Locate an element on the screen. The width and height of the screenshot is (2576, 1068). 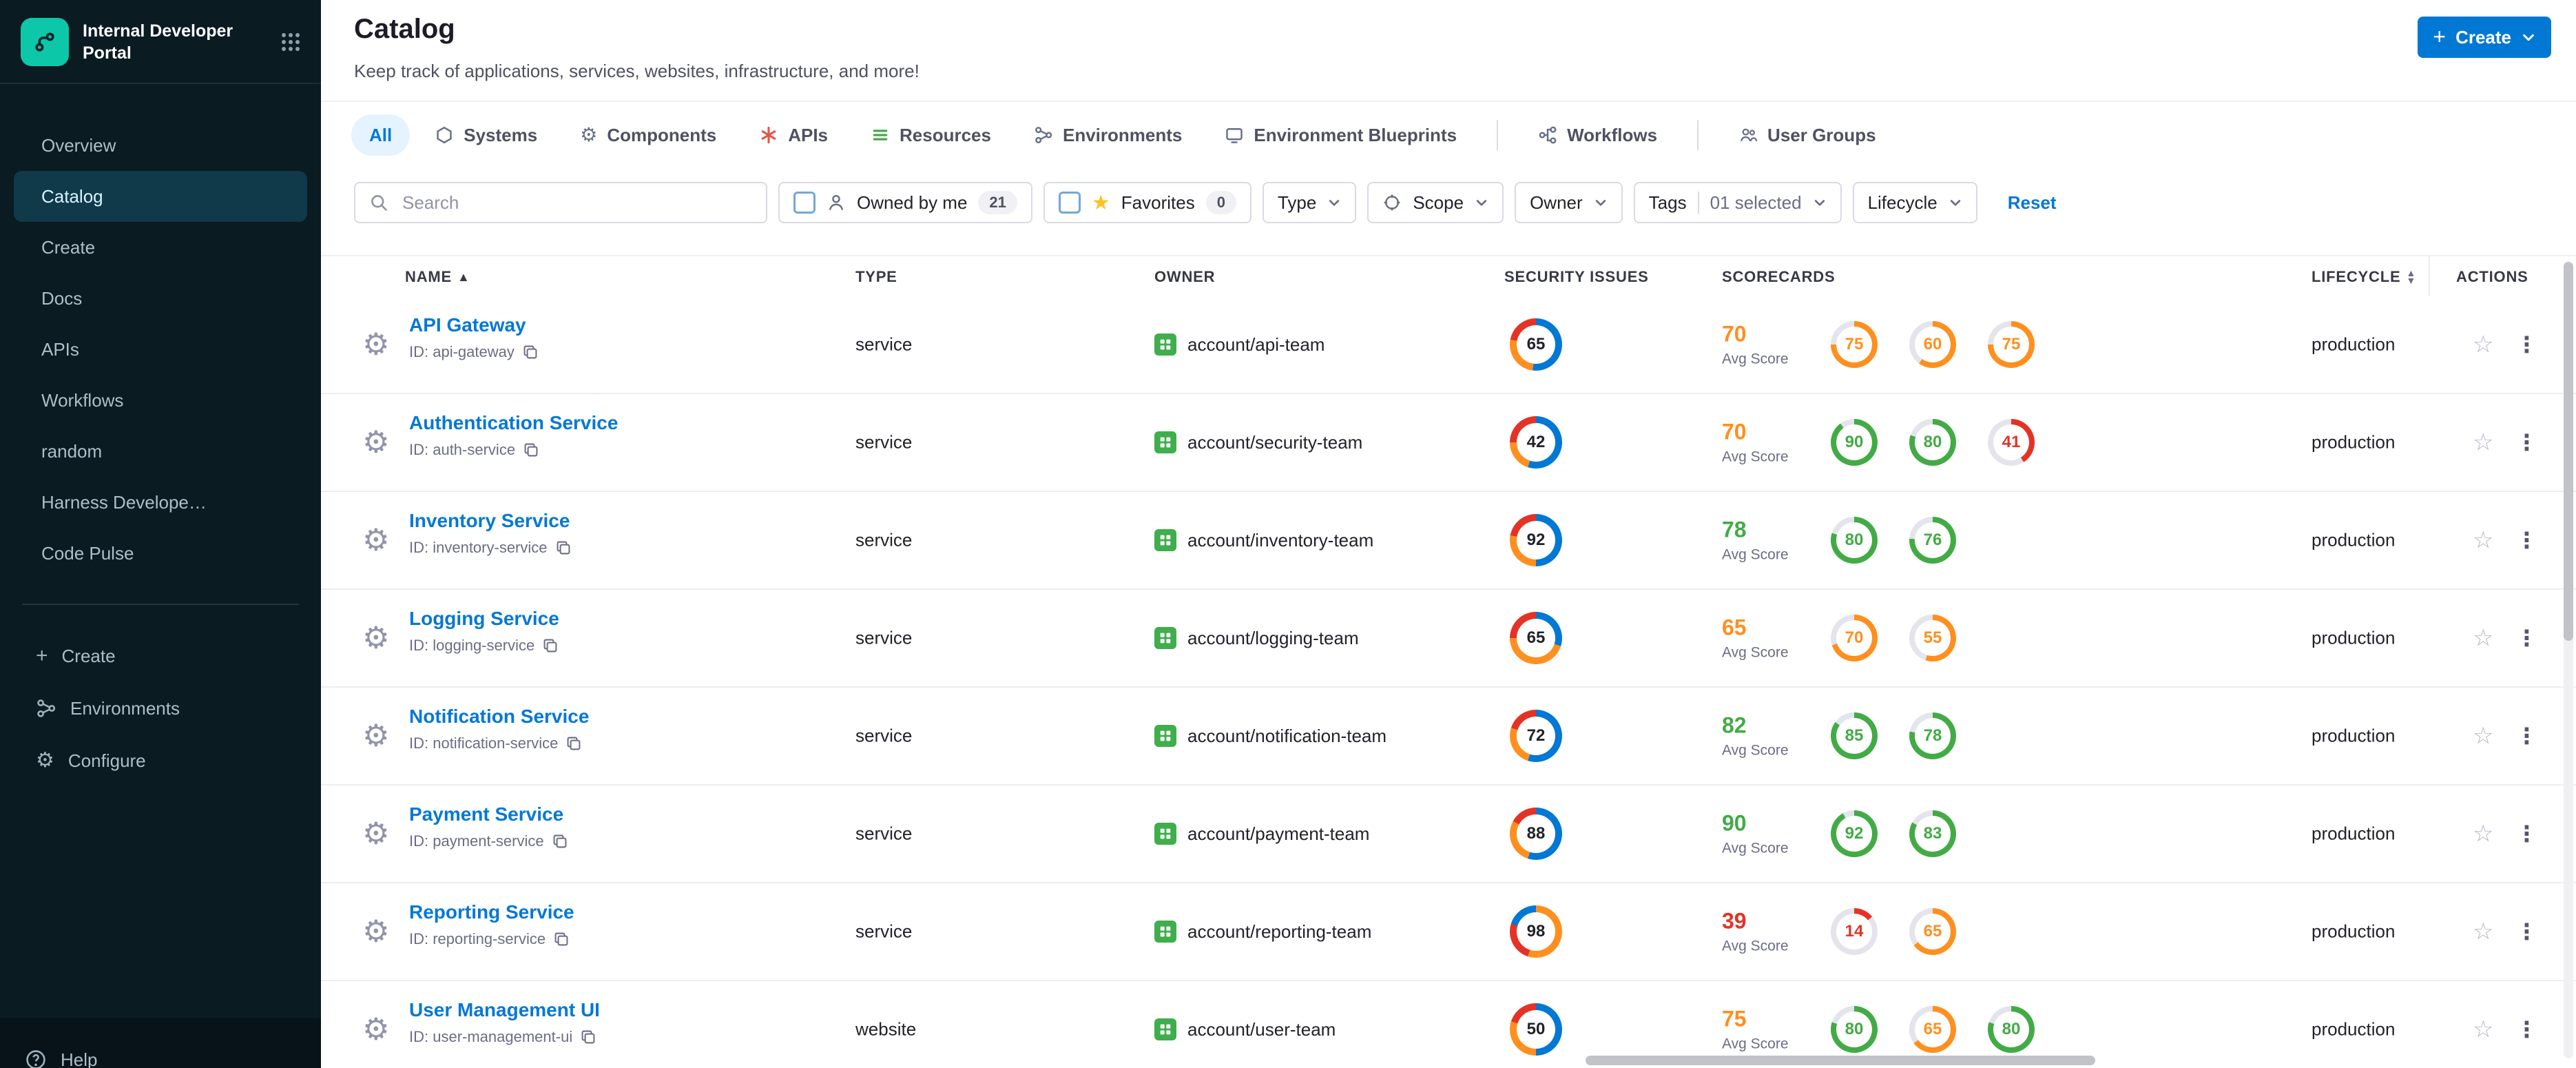
apps-grid-icon is located at coordinates (291, 42).